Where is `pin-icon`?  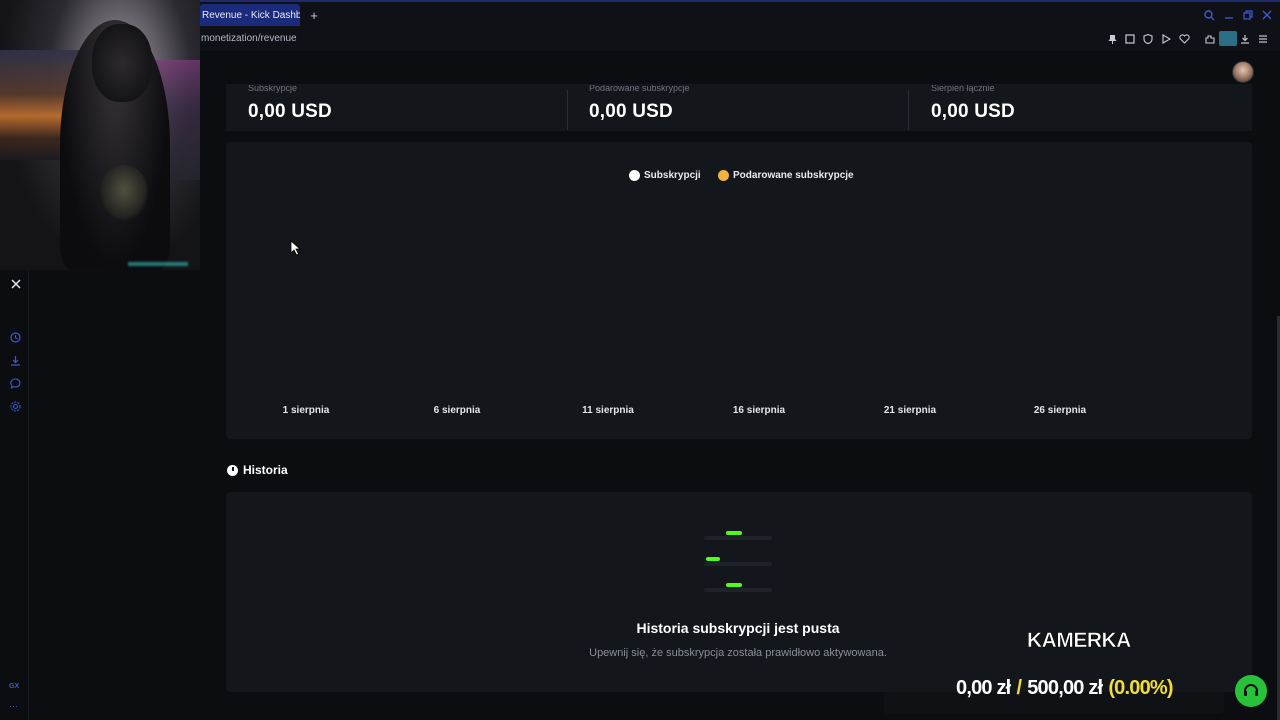
pin-icon is located at coordinates (1112, 39).